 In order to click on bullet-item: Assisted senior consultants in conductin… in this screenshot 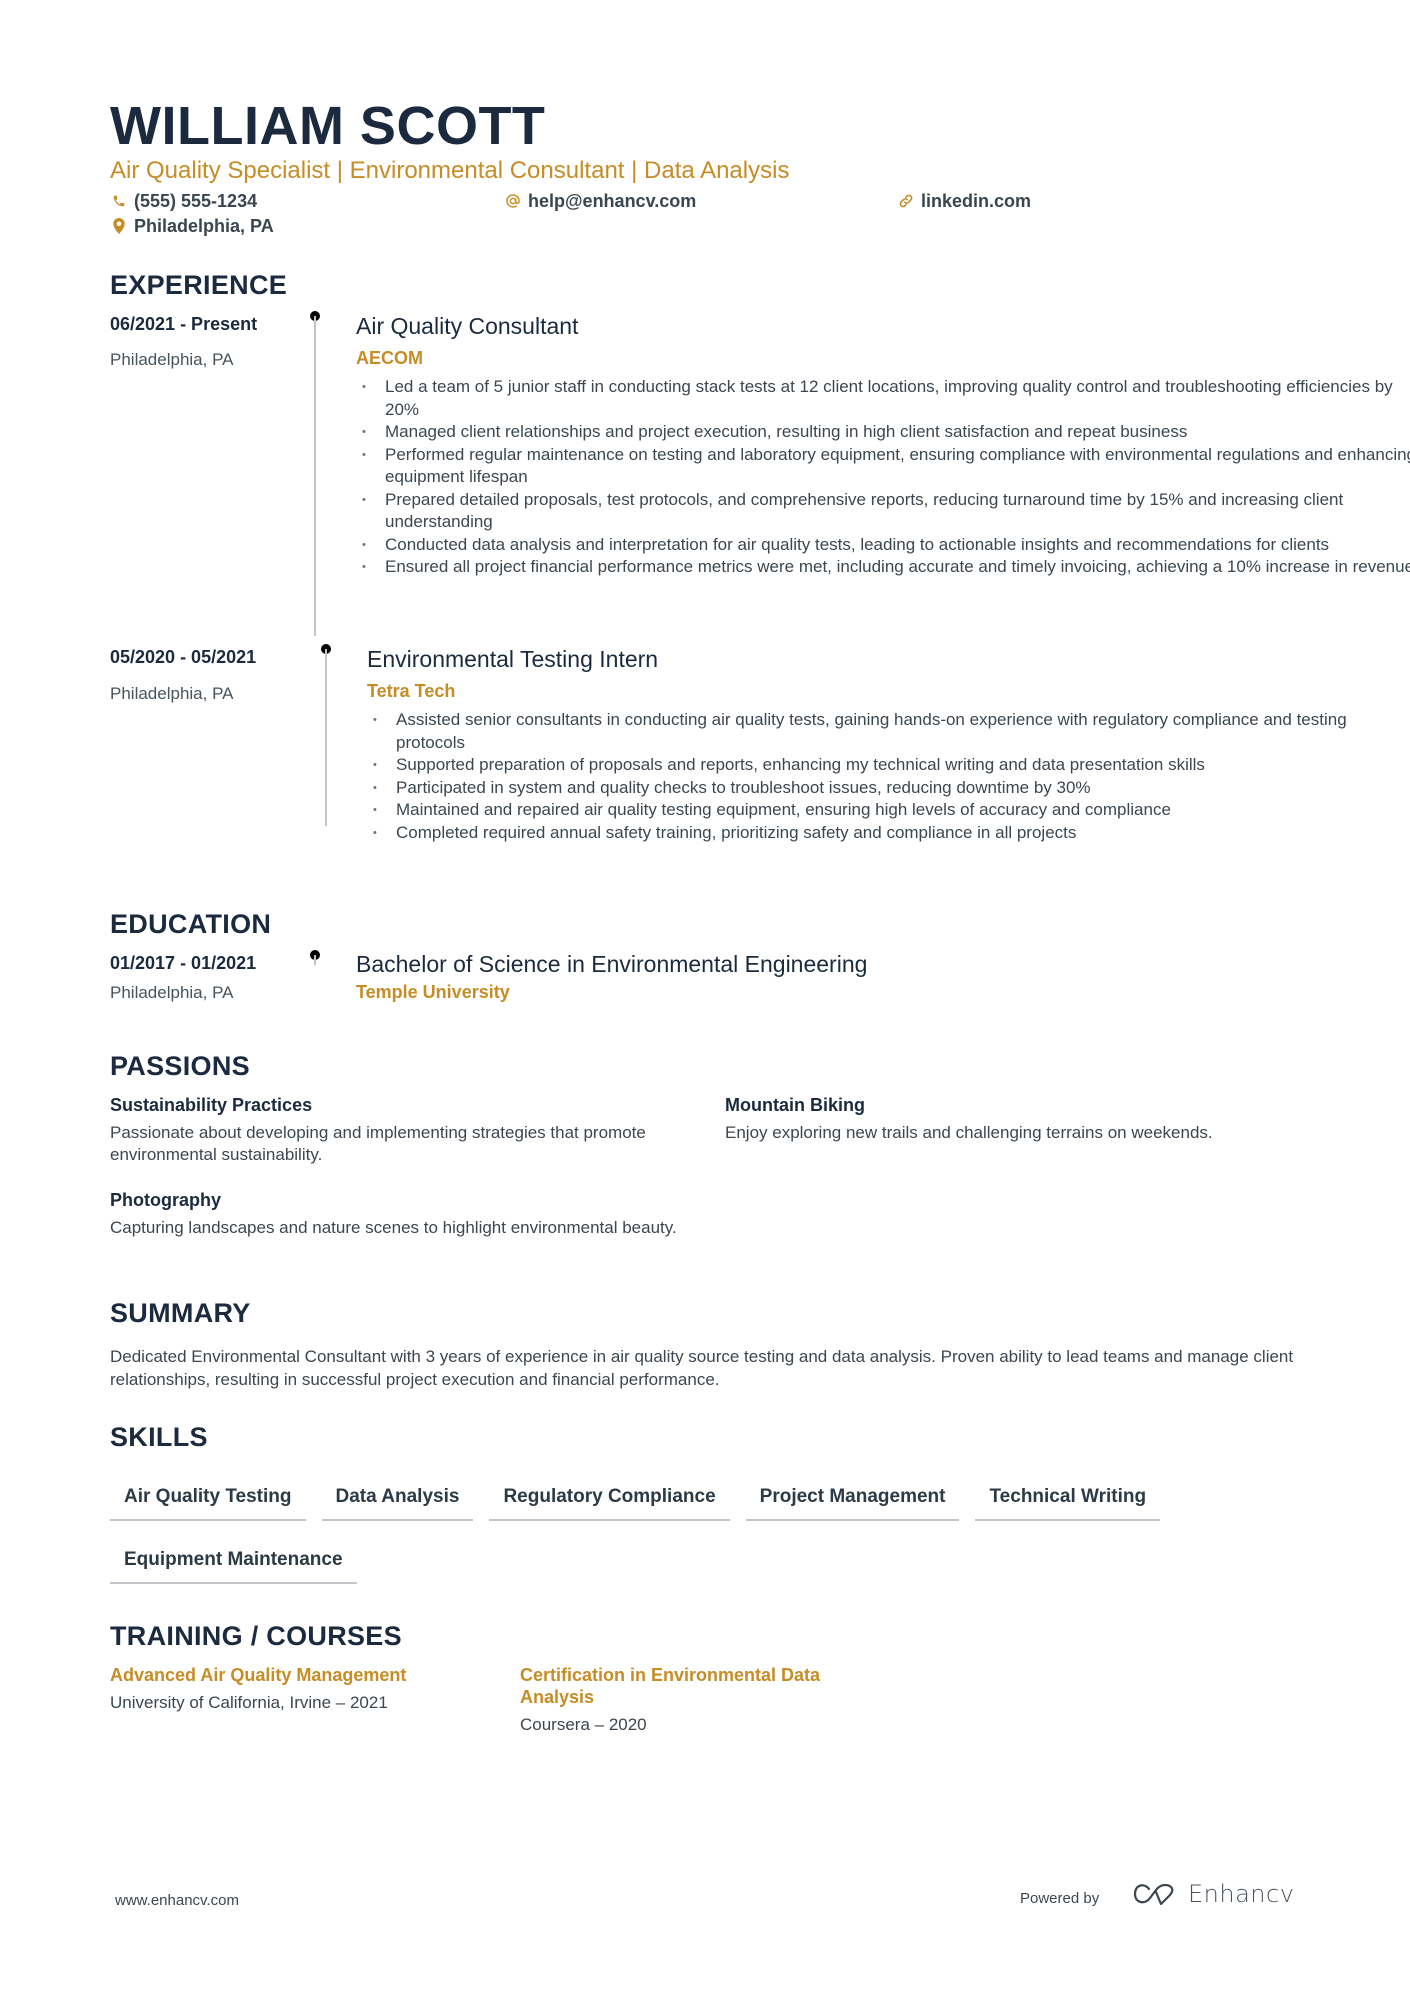, I will do `click(867, 731)`.